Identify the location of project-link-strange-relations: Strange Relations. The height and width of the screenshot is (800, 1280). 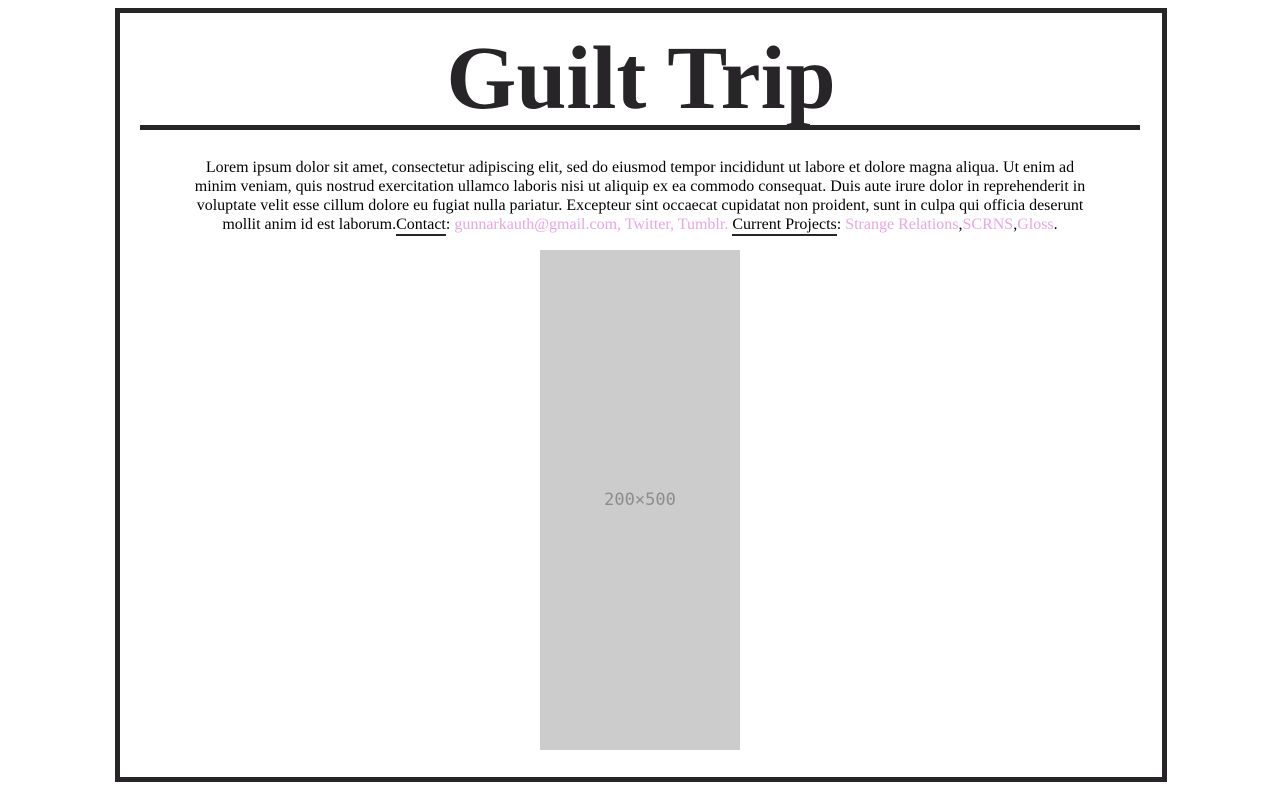
(901, 224).